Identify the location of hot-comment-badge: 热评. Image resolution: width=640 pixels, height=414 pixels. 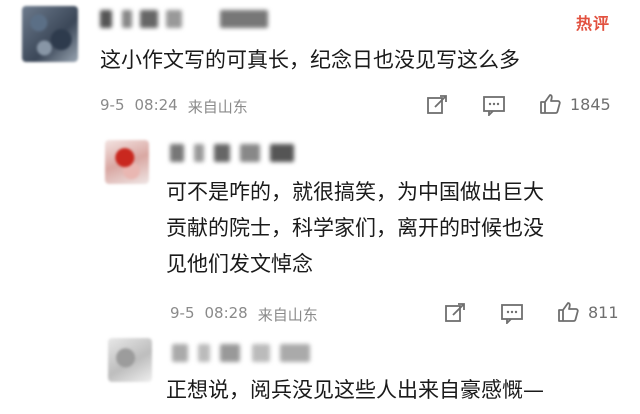
(593, 23).